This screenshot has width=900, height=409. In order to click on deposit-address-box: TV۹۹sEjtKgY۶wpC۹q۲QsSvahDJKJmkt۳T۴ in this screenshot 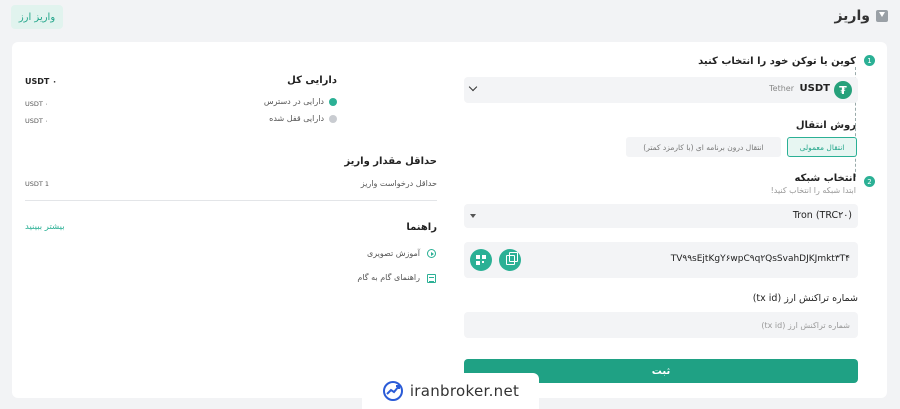, I will do `click(661, 260)`.